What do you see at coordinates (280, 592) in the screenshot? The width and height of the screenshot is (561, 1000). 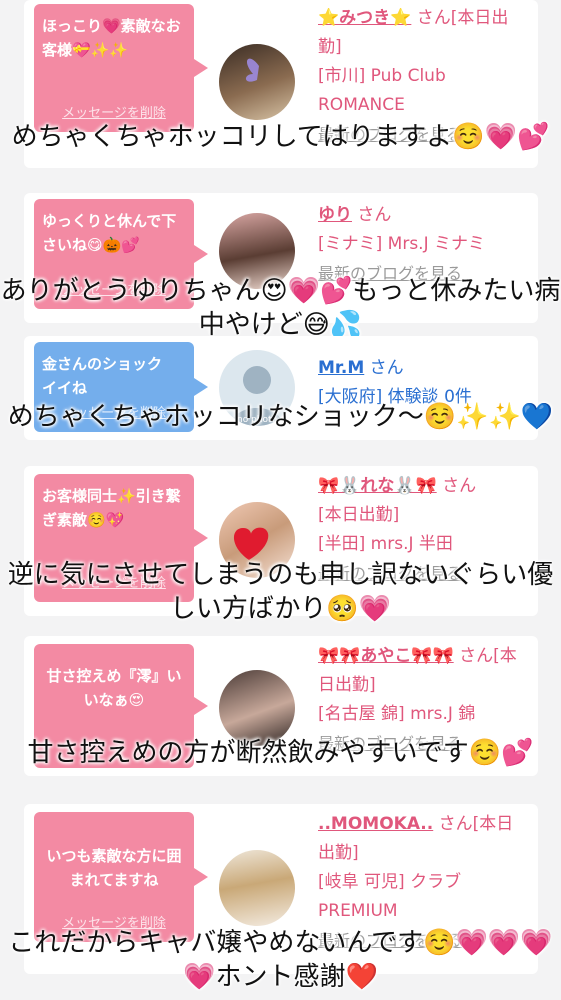 I see `overlay-caption: 逆に気にさせてしまうのも申し訳ないぐらい優しい方ばかり🥺💗` at bounding box center [280, 592].